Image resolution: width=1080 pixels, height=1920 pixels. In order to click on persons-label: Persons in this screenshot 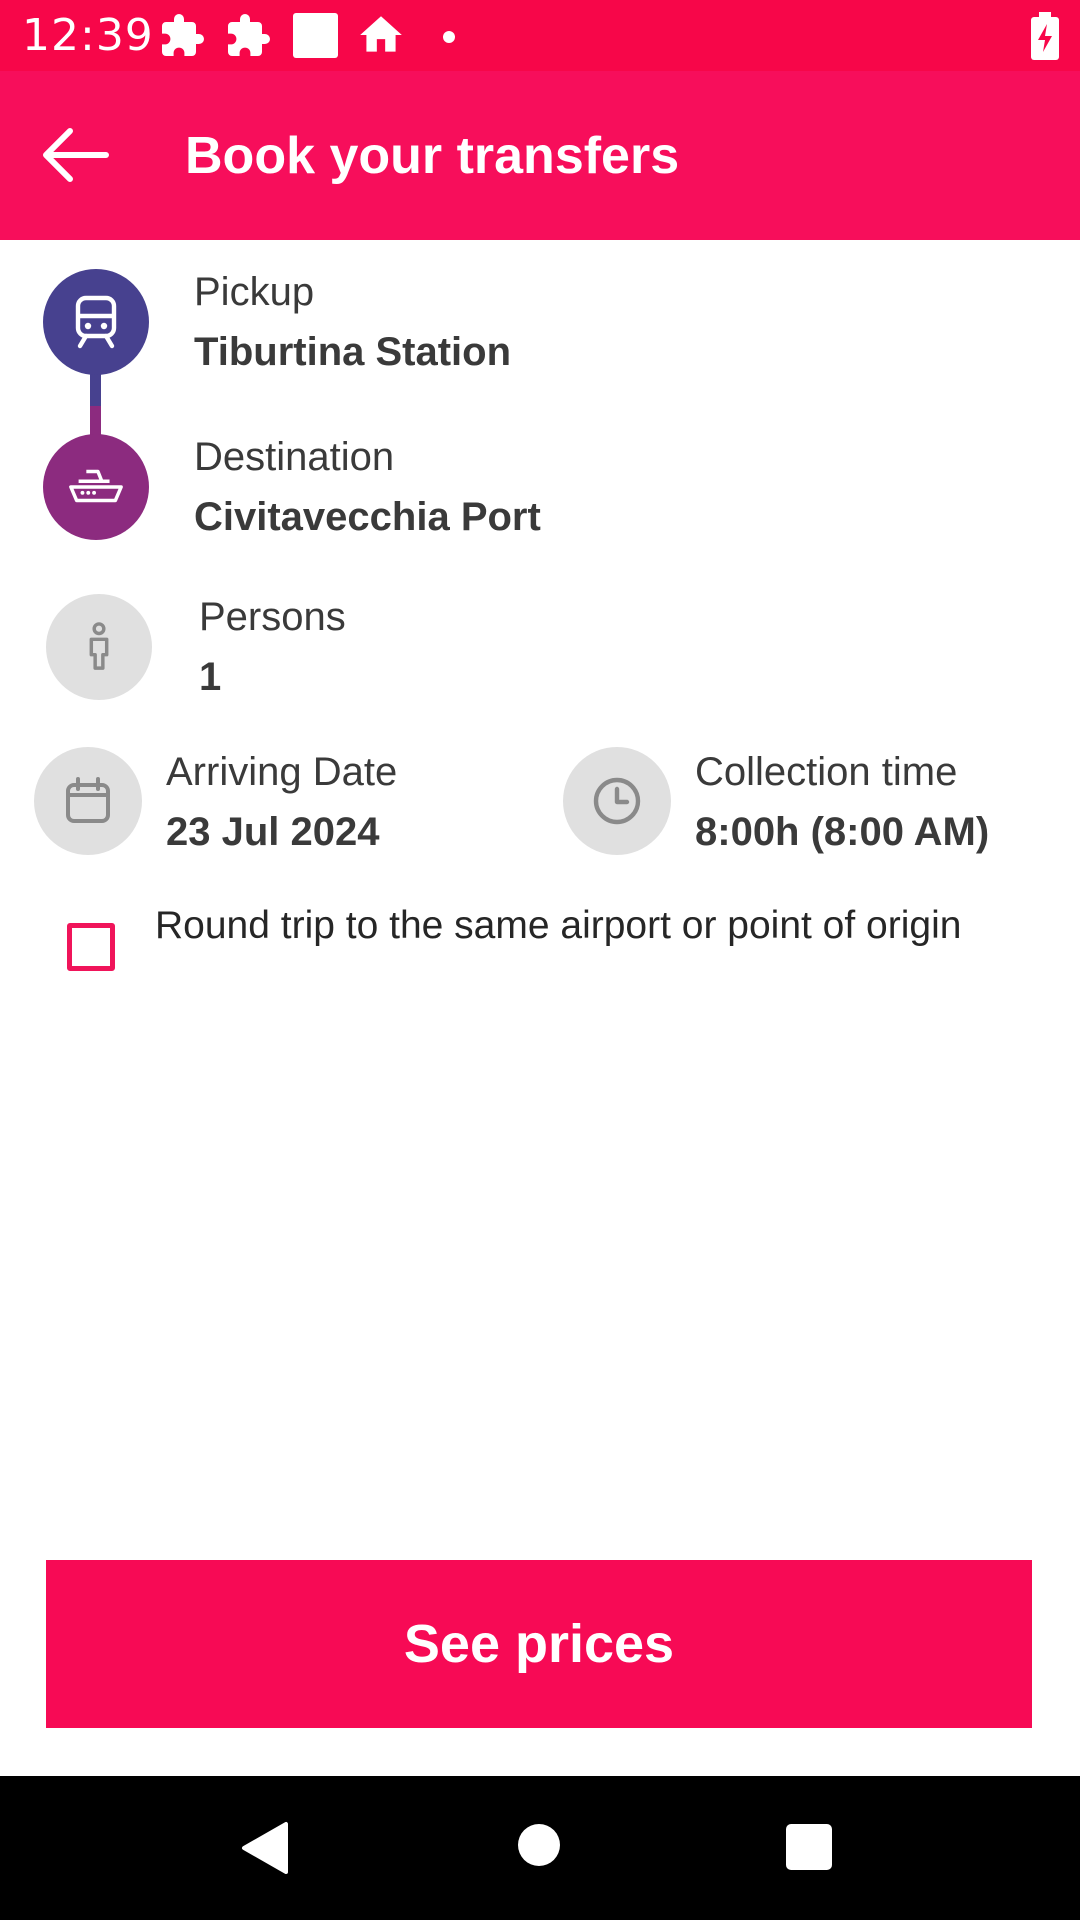, I will do `click(272, 617)`.